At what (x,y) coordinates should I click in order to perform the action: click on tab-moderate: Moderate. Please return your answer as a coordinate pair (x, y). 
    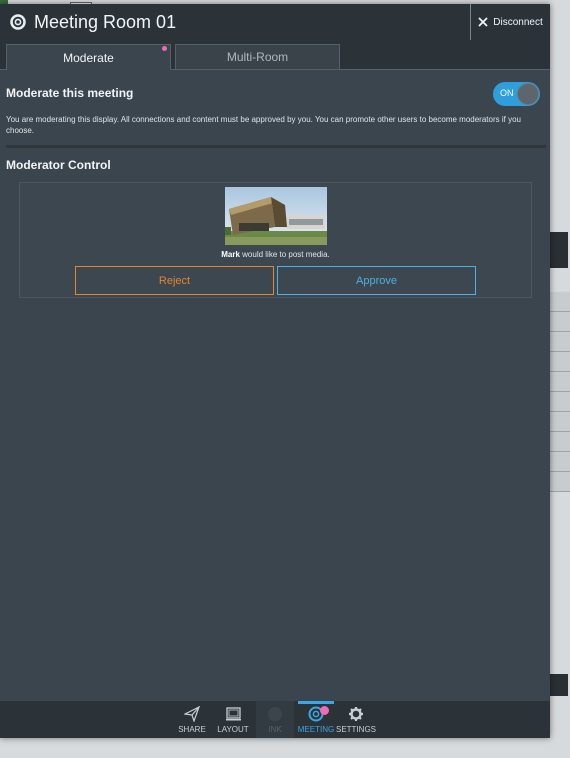
    Looking at the image, I should click on (88, 57).